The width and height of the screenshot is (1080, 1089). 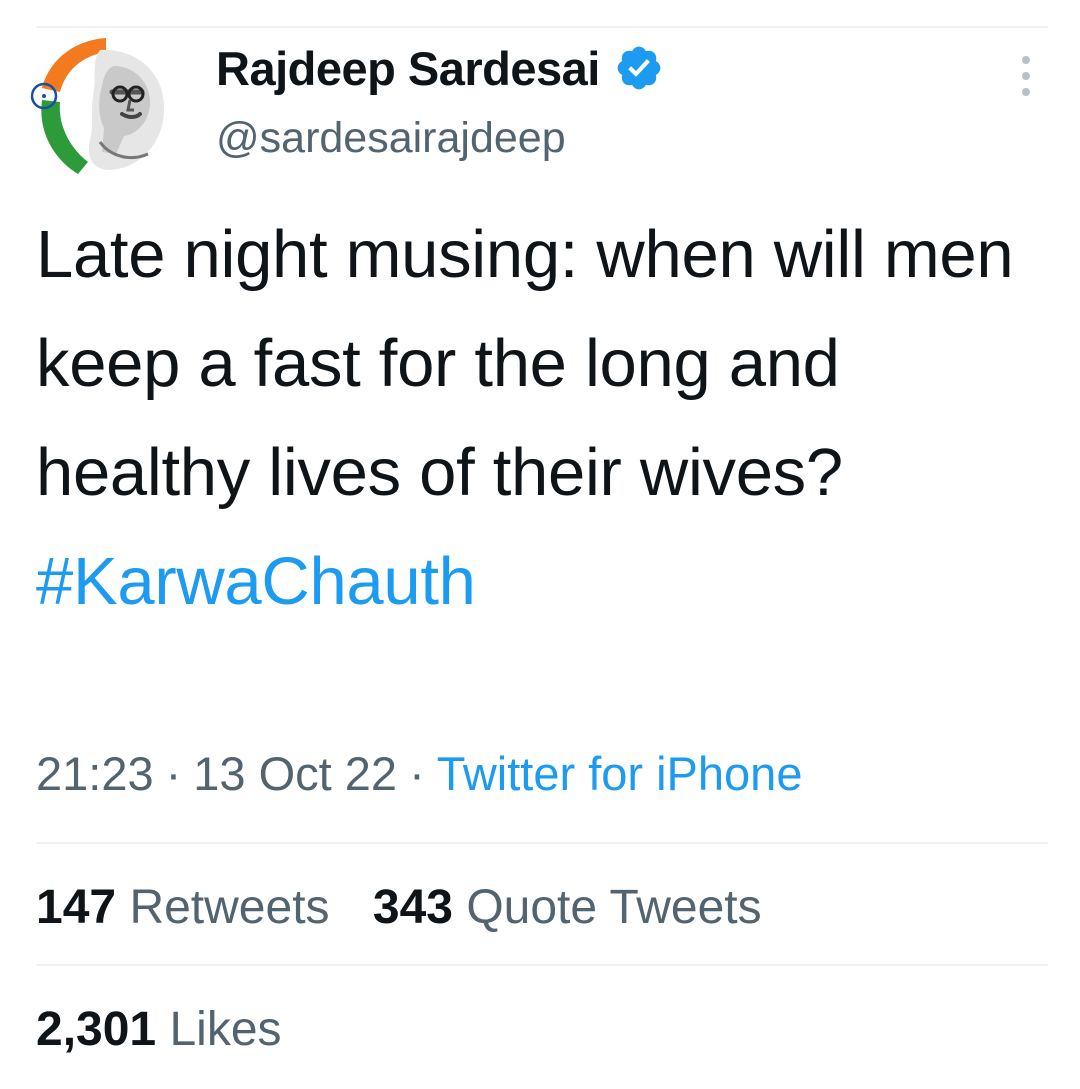 I want to click on quote-tweets-stat: 343 Quote Tweets, so click(x=567, y=907).